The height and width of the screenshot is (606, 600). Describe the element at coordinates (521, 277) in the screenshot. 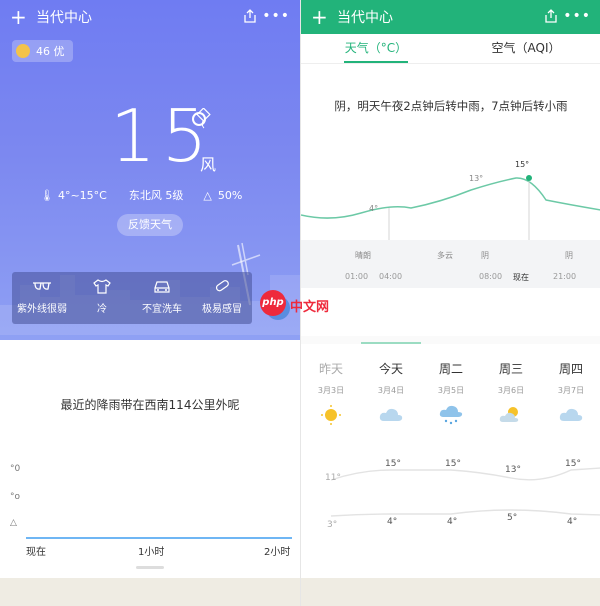

I see `hourly-time: 现在` at that location.